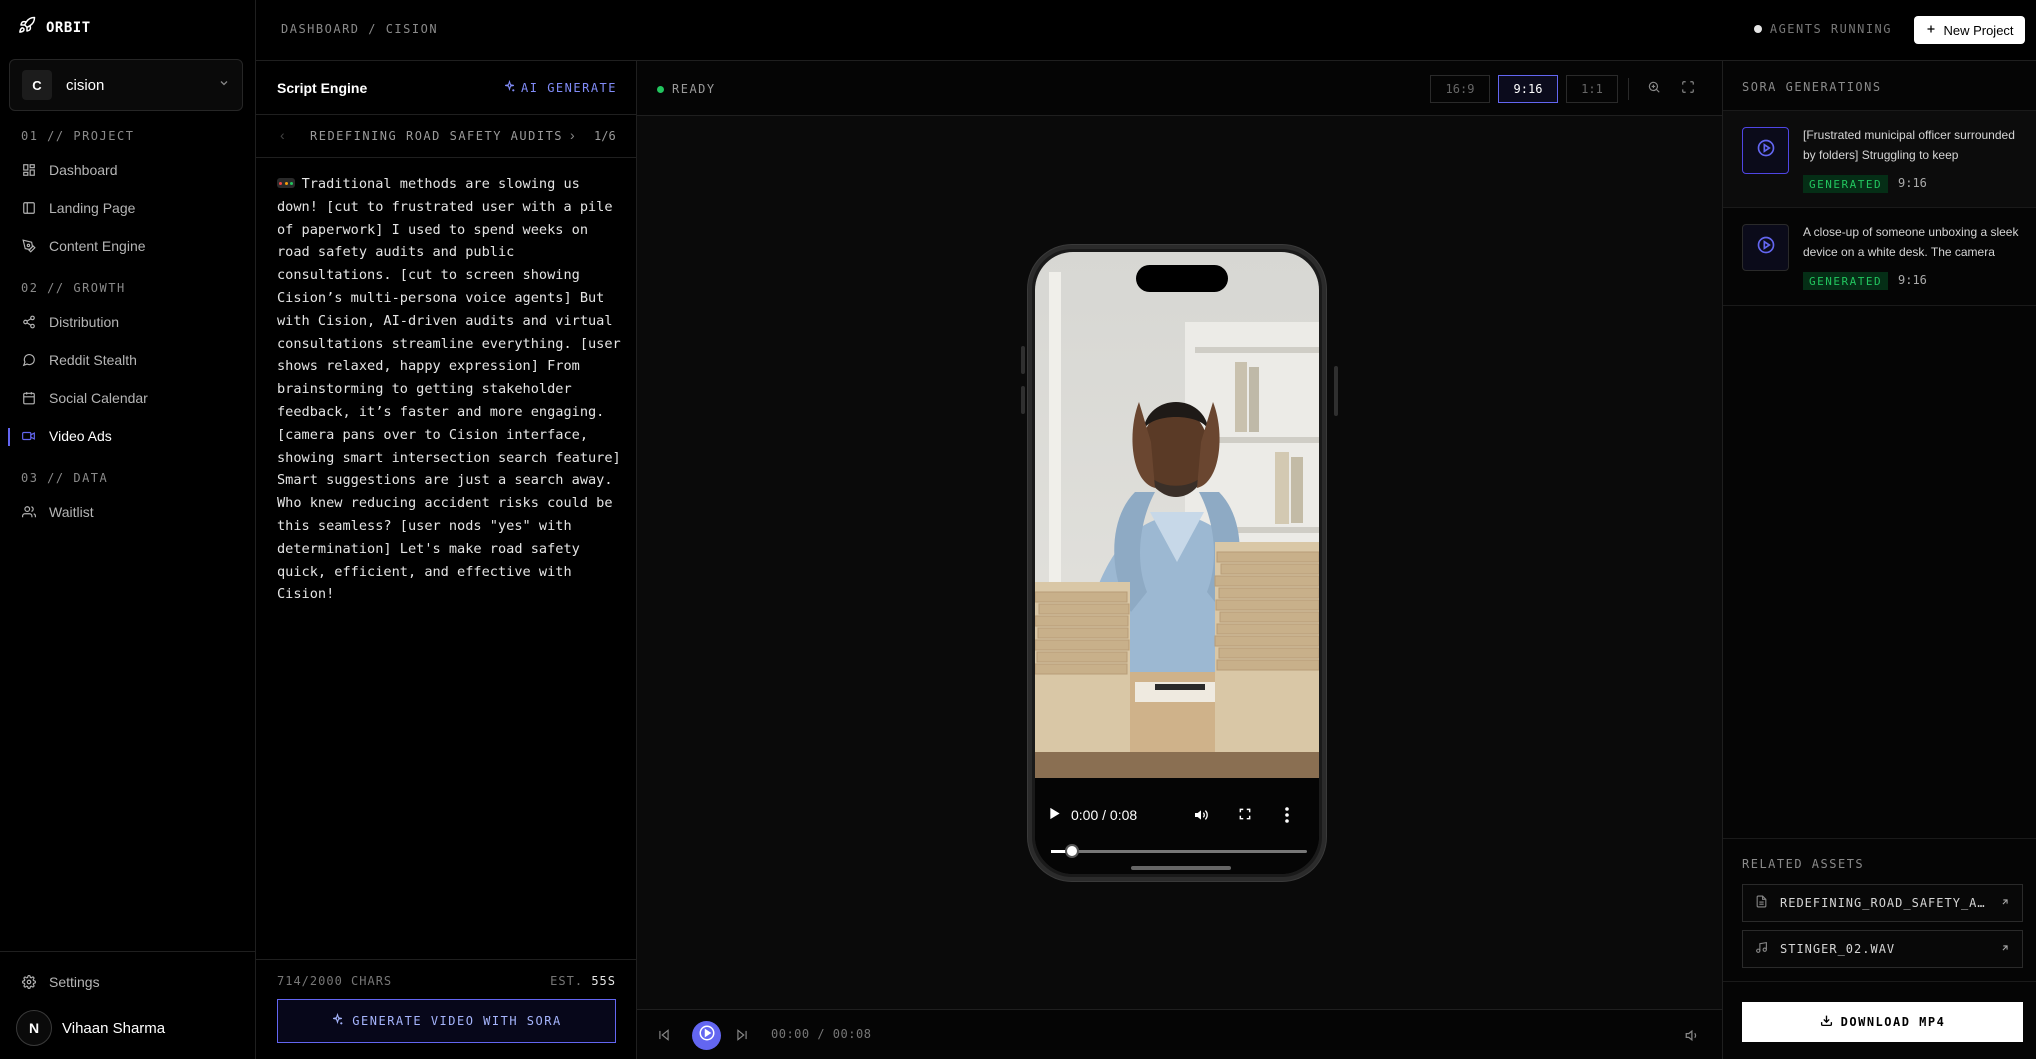  I want to click on sidebar-item-label: Settings, so click(74, 982).